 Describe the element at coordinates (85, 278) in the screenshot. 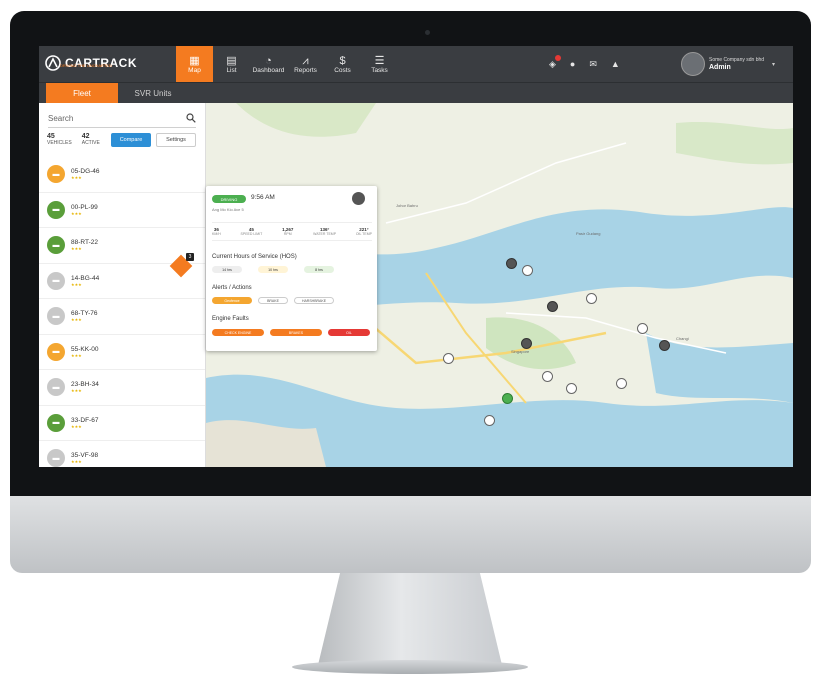

I see `vehicle-plate: 14-BG-44` at that location.